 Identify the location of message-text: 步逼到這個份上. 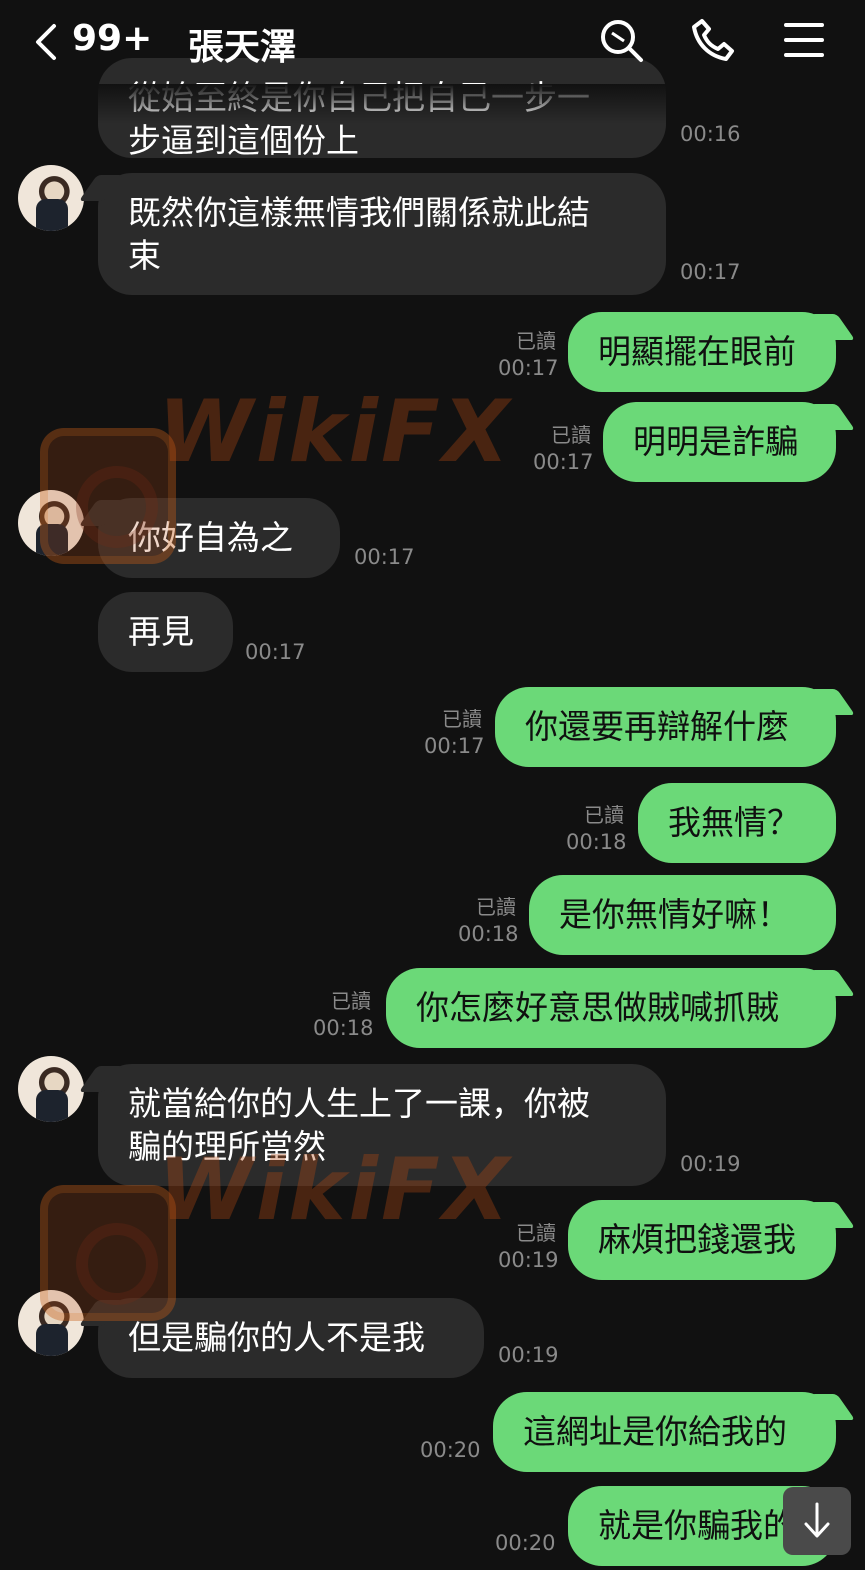
(243, 140).